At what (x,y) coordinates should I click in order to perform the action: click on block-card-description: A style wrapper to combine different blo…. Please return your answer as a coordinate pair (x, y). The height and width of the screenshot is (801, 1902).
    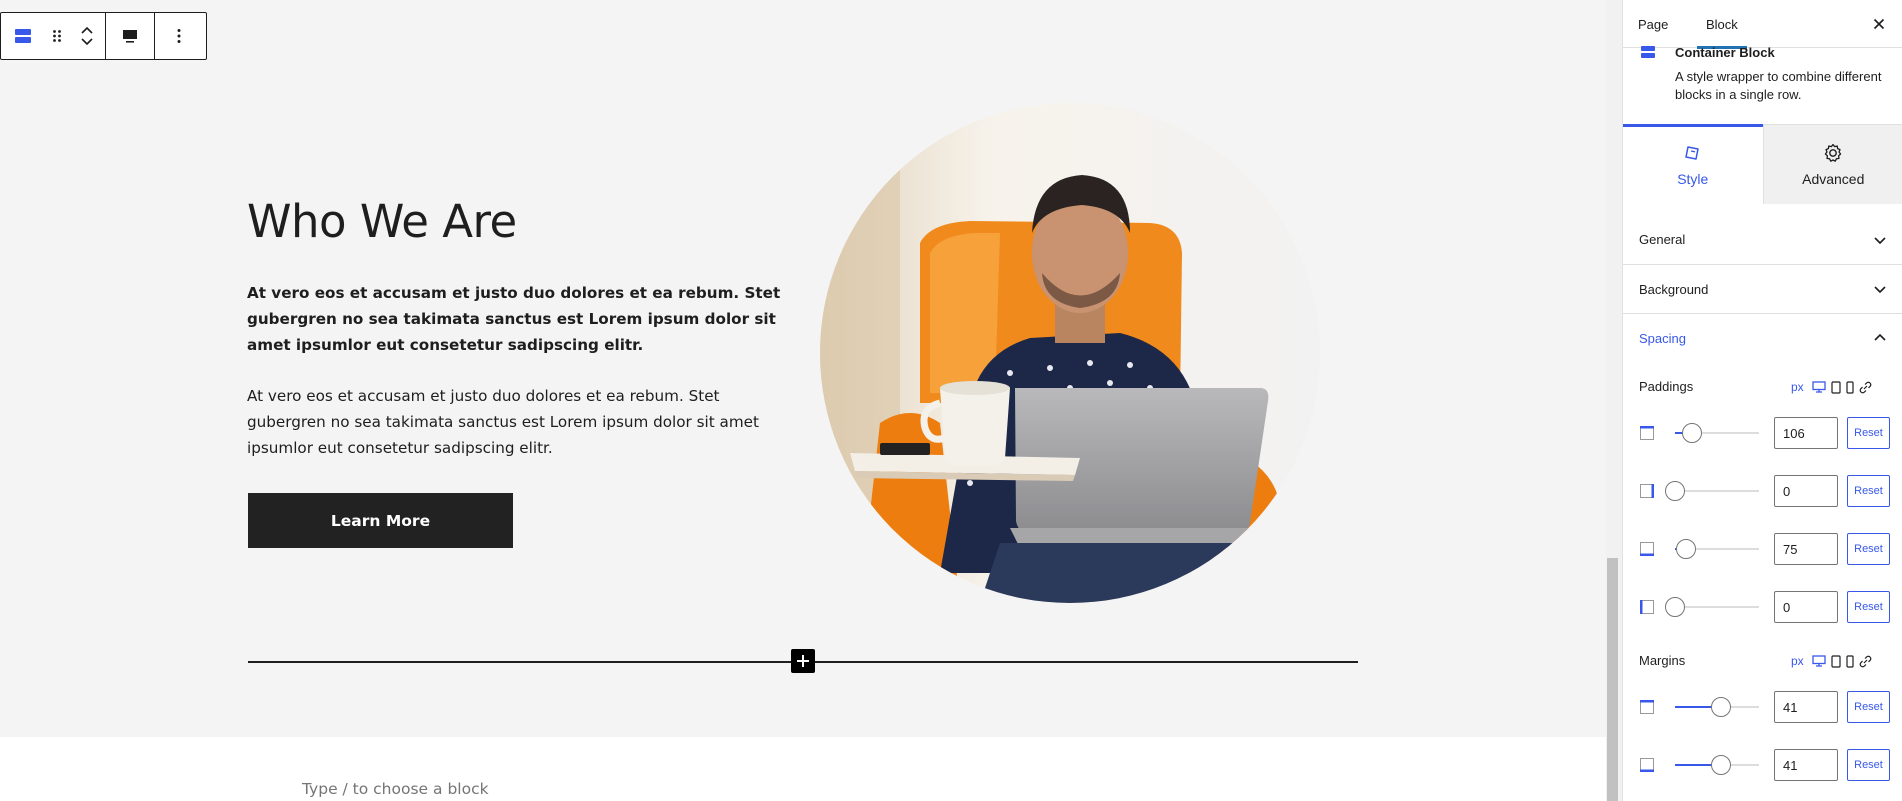
    Looking at the image, I should click on (1778, 85).